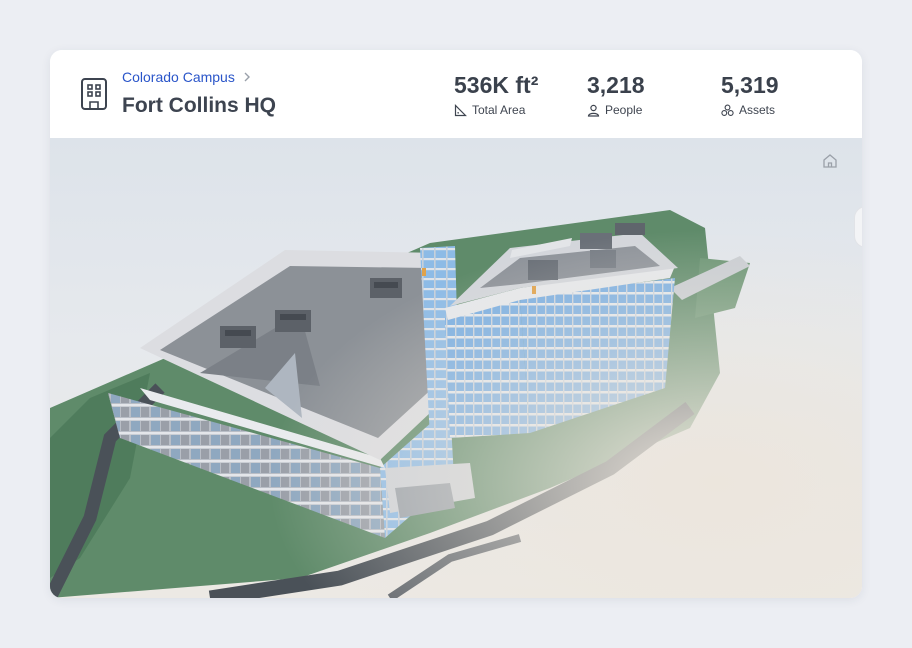  Describe the element at coordinates (178, 77) in the screenshot. I see `breadcrumb-colorado-campus: Colorado Campus` at that location.